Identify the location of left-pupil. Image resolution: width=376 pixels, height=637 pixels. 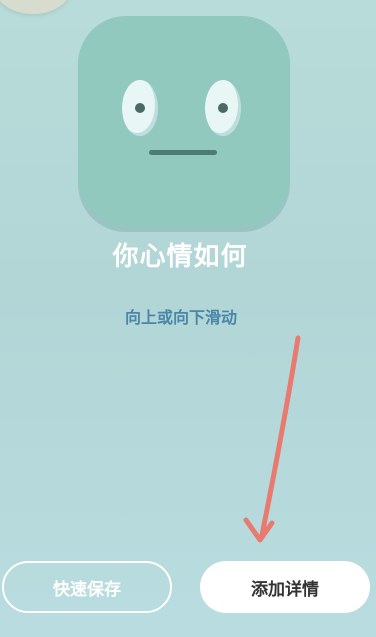
(140, 108).